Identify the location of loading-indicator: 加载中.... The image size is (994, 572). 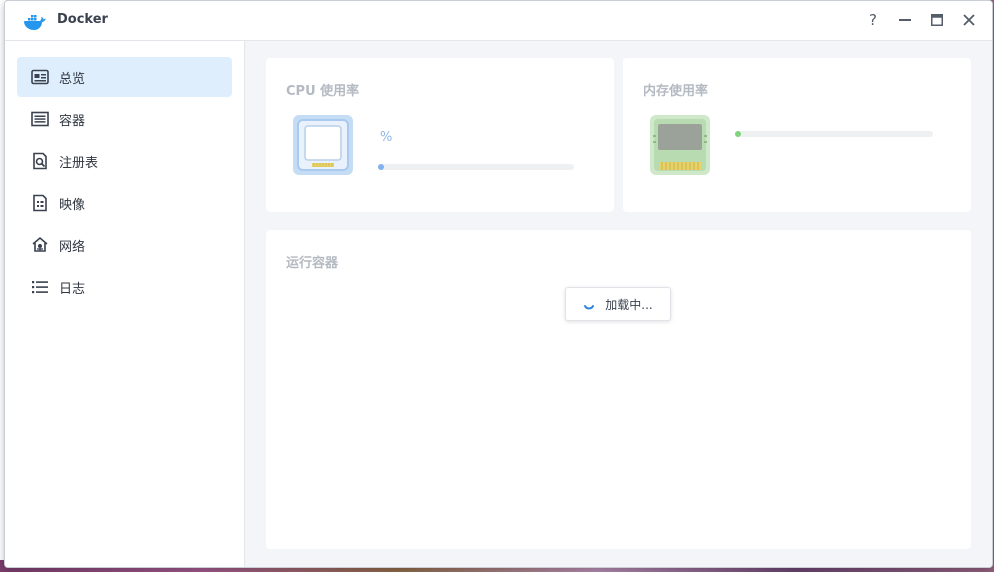
(618, 304).